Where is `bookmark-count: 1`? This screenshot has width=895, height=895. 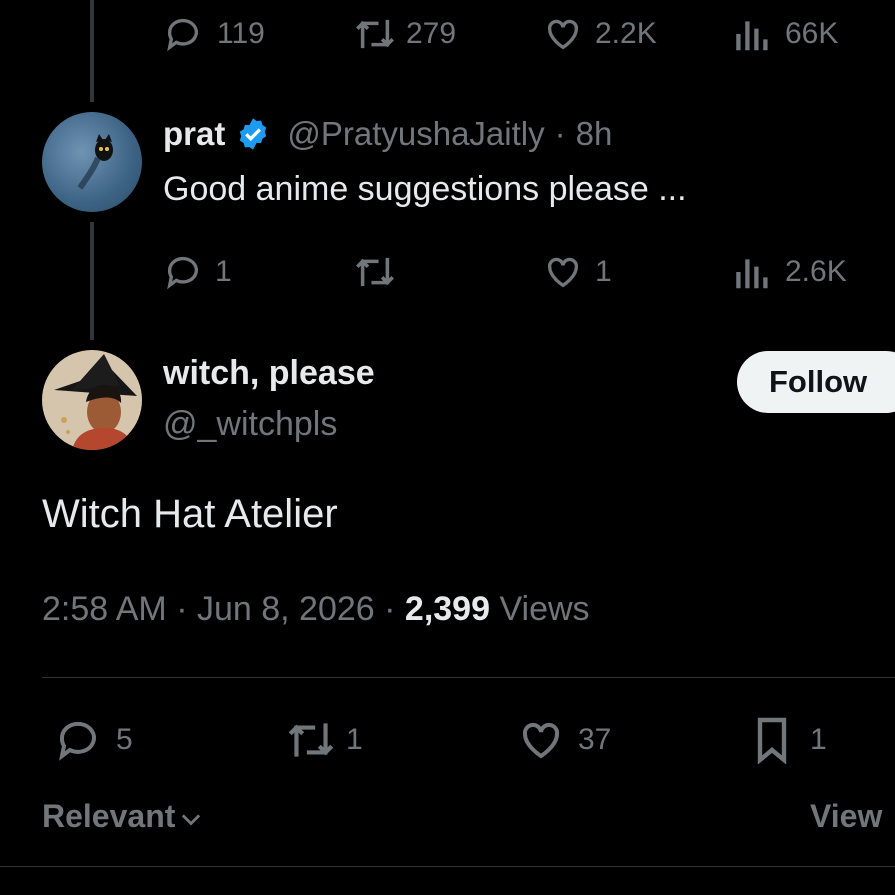 bookmark-count: 1 is located at coordinates (818, 739).